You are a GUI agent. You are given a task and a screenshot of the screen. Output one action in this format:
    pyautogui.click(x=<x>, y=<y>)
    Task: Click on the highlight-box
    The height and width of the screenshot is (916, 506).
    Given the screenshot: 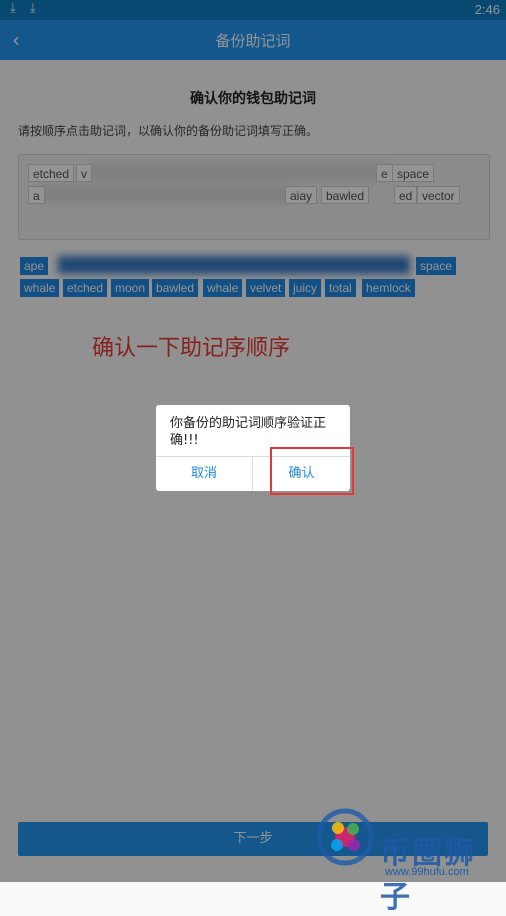 What is the action you would take?
    pyautogui.click(x=312, y=471)
    